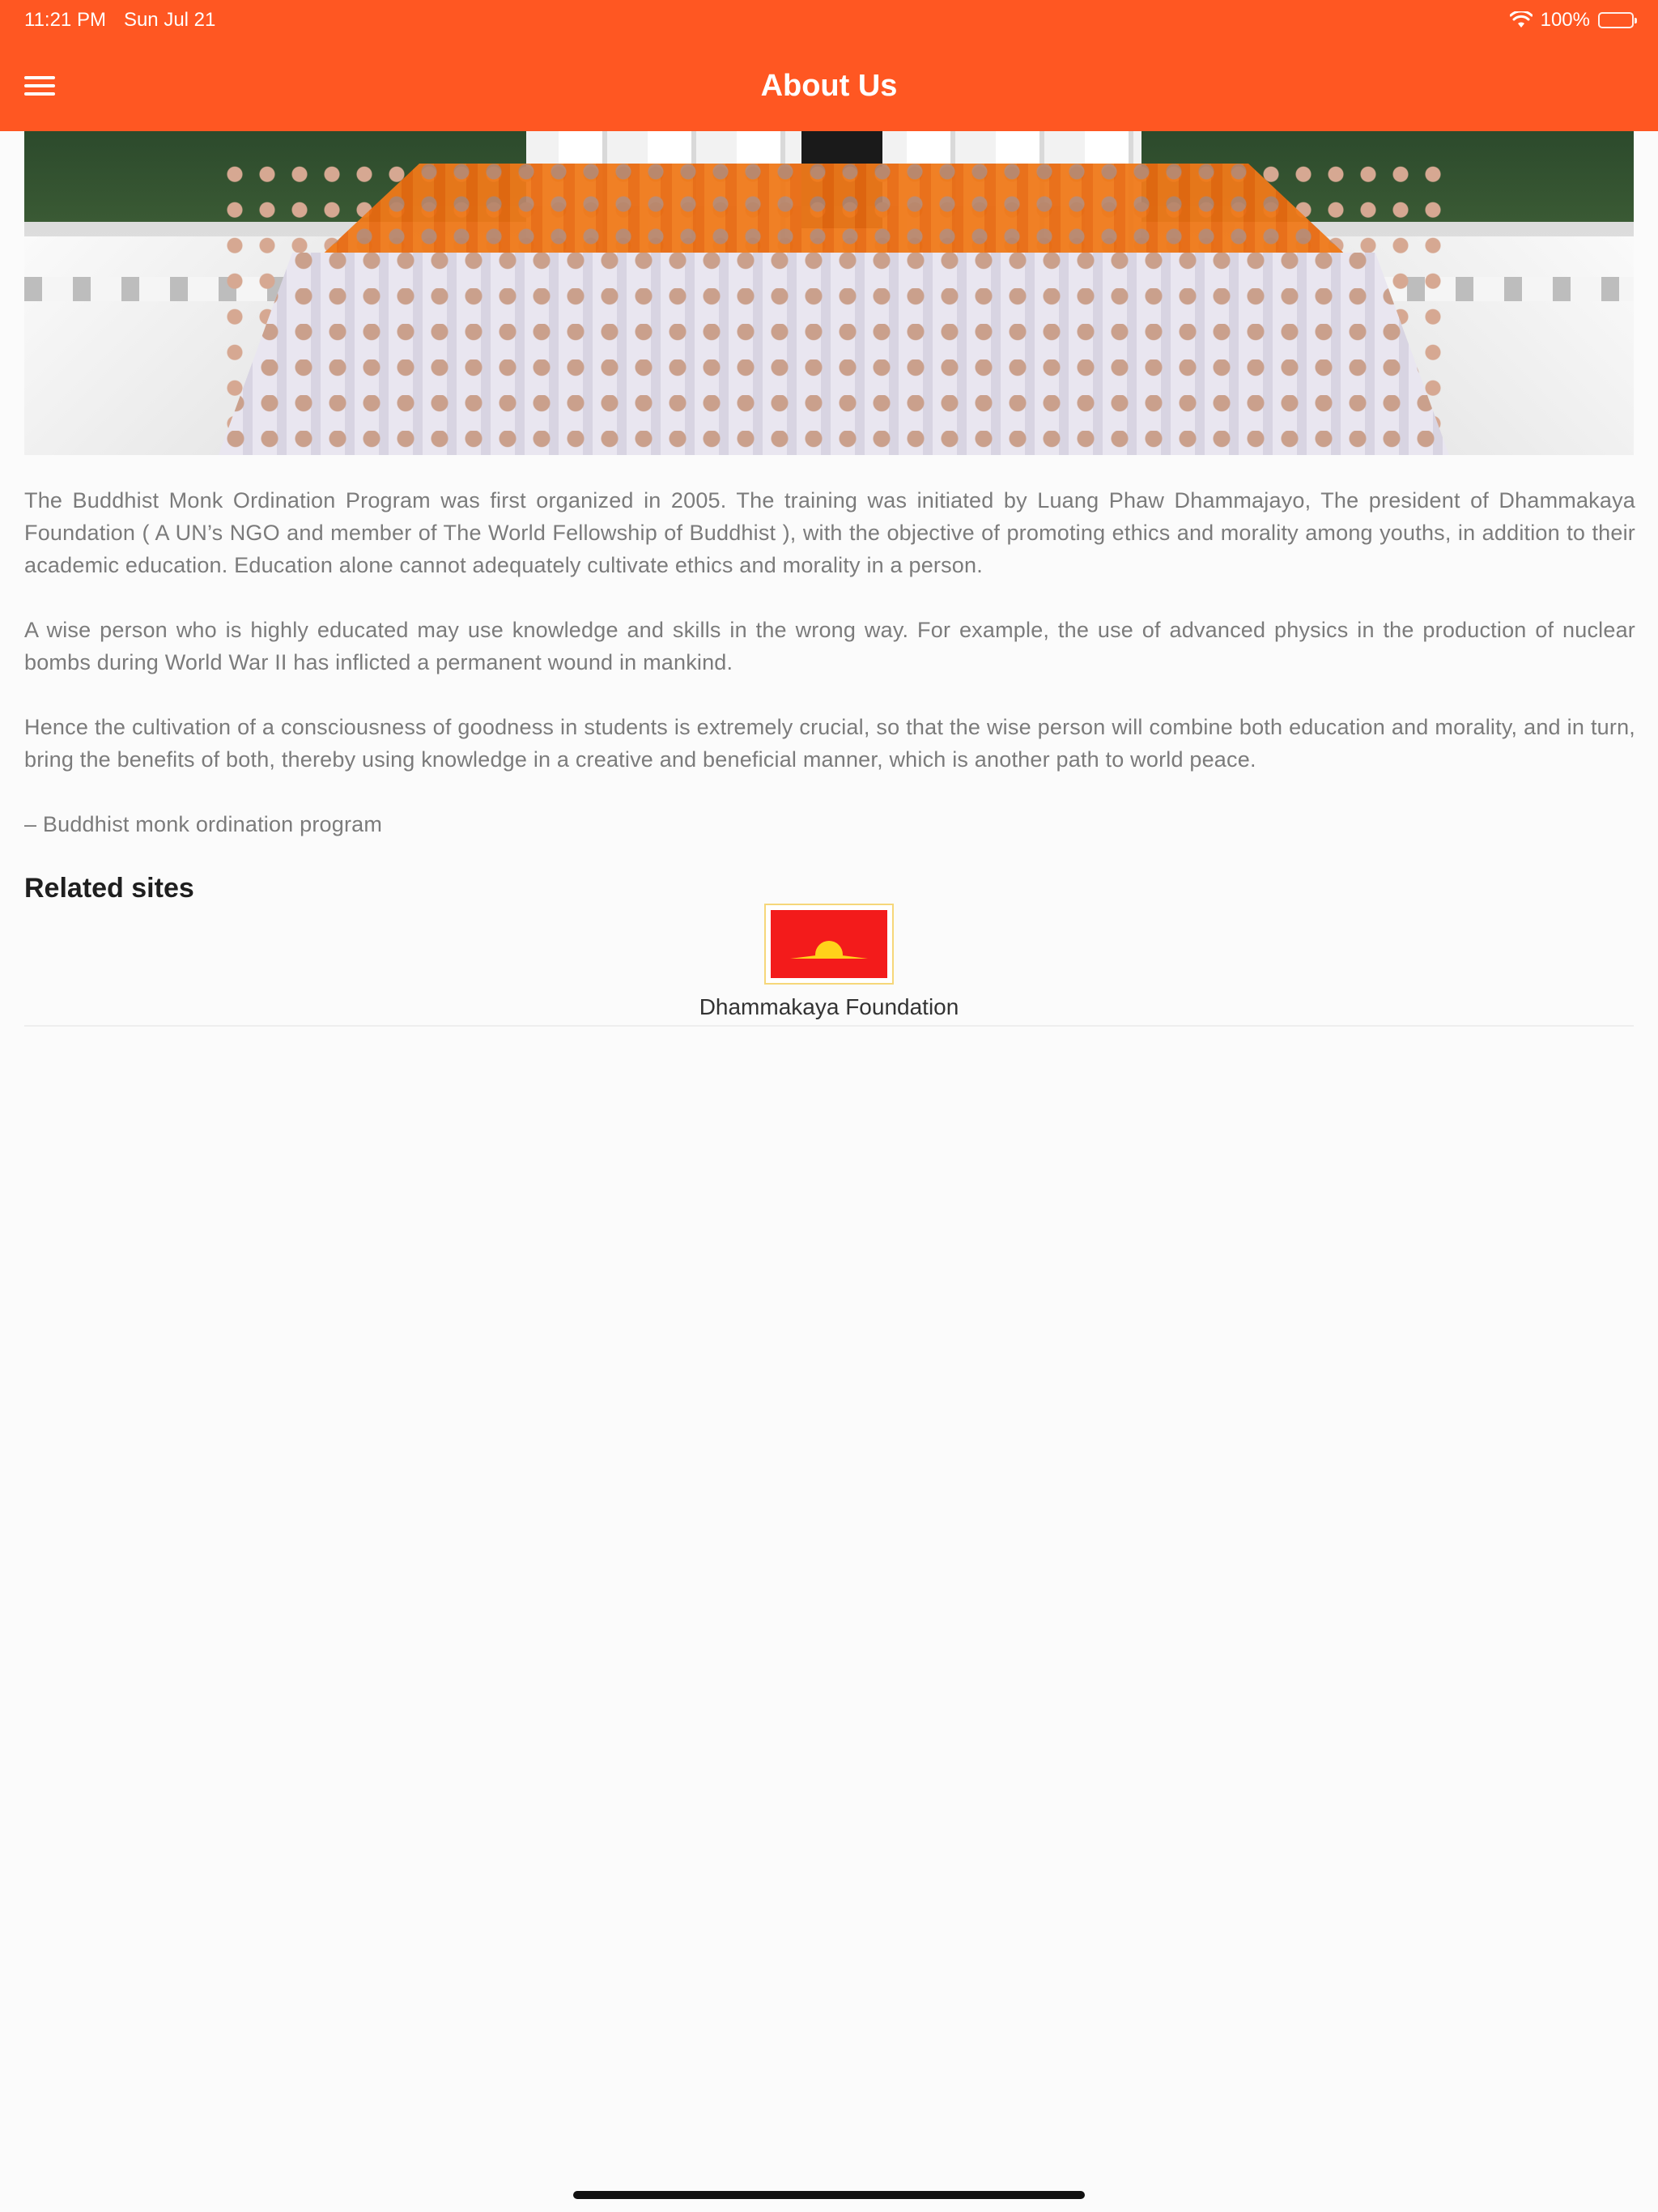 This screenshot has width=1658, height=2212. What do you see at coordinates (829, 1026) in the screenshot?
I see `divider` at bounding box center [829, 1026].